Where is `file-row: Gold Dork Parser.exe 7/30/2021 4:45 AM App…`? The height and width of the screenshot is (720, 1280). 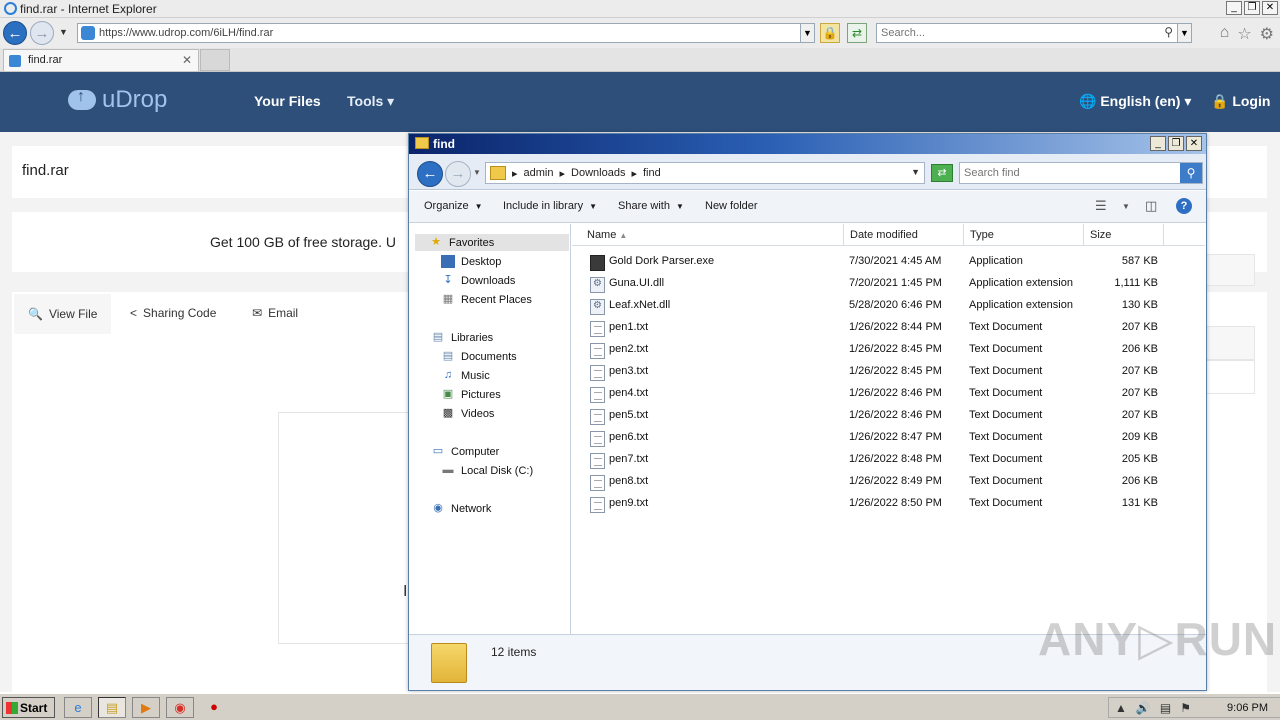 file-row: Gold Dork Parser.exe 7/30/2021 4:45 AM App… is located at coordinates (890, 261).